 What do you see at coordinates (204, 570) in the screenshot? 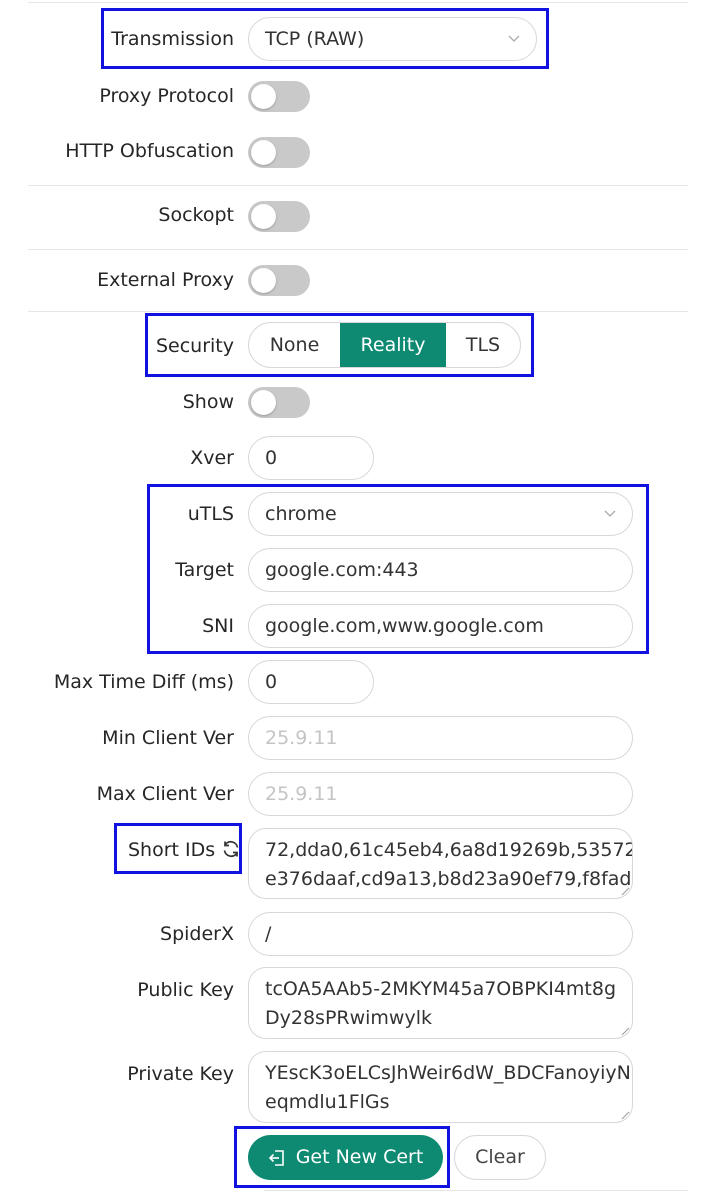
I see `target-label: Target` at bounding box center [204, 570].